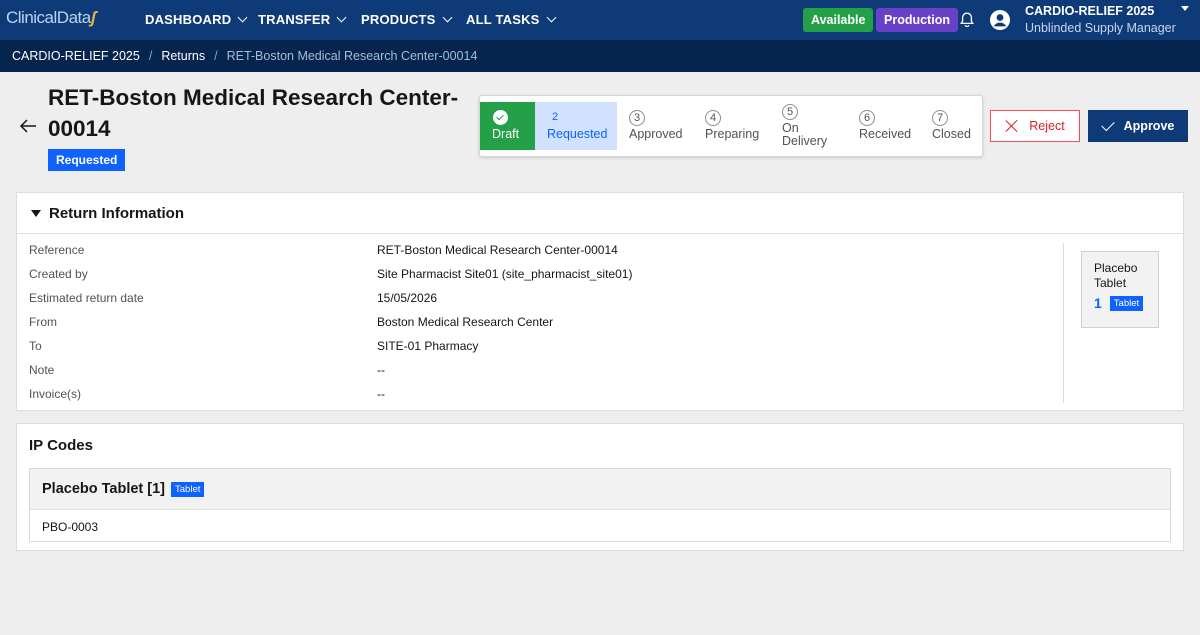 Image resolution: width=1200 pixels, height=635 pixels. I want to click on step-on-delivery: 5 On Delivery, so click(809, 126).